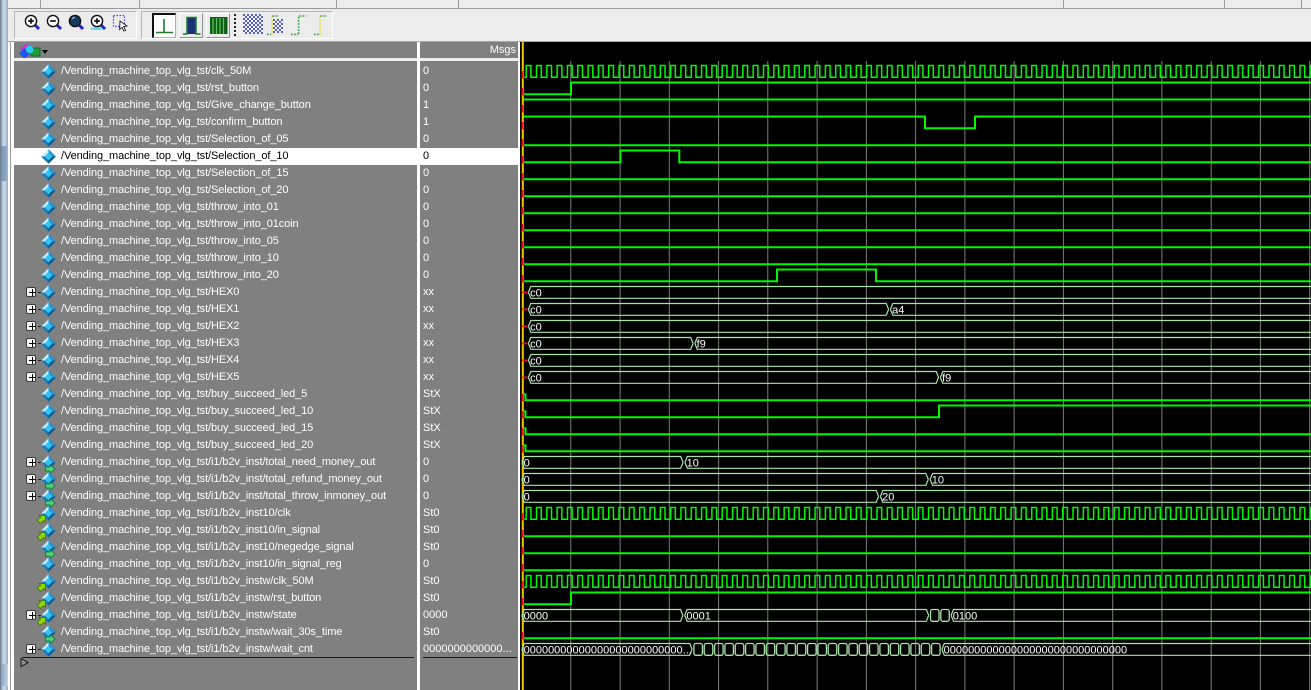 Image resolution: width=1311 pixels, height=690 pixels. I want to click on svg-text: 0001, so click(698, 616).